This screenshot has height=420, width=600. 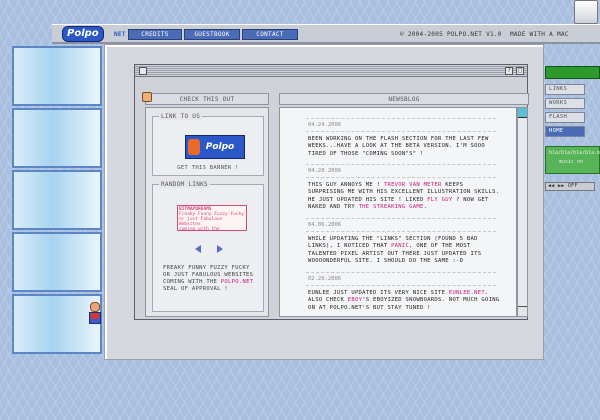 What do you see at coordinates (120, 34) in the screenshot?
I see `logo-suffix: net` at bounding box center [120, 34].